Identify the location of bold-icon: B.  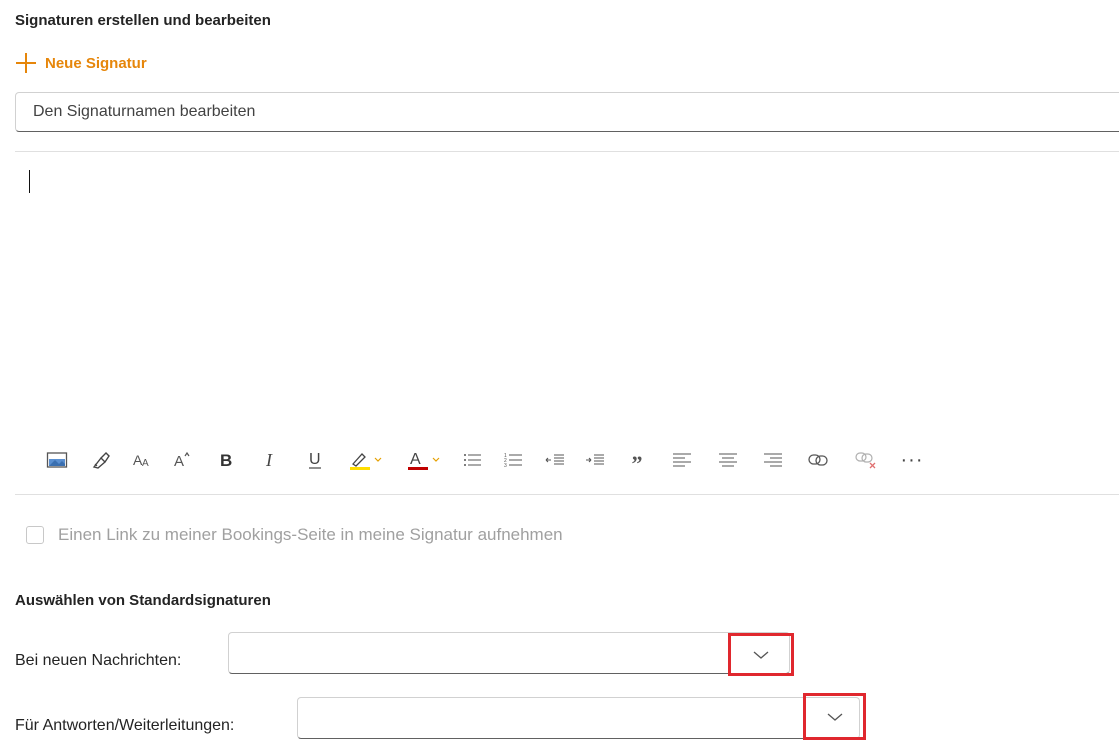
(226, 460).